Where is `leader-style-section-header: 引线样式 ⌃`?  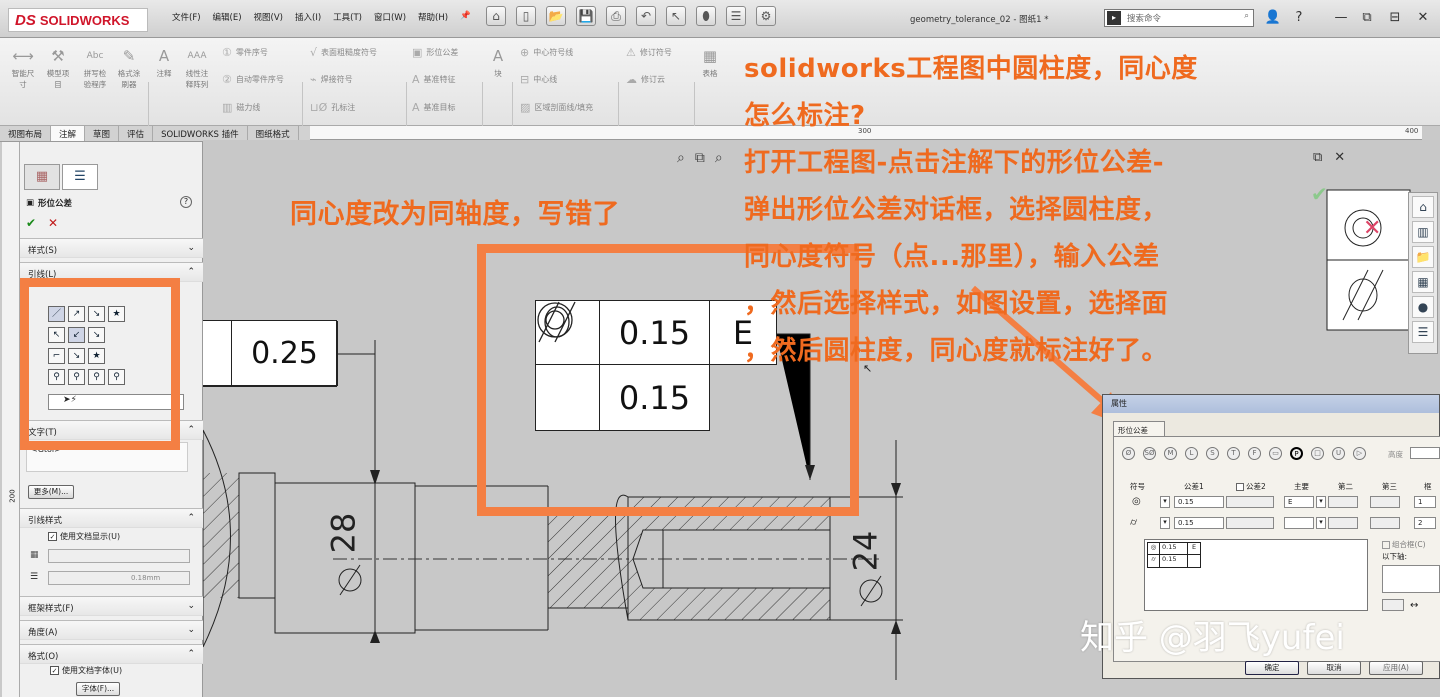 leader-style-section-header: 引线样式 ⌃ is located at coordinates (111, 518).